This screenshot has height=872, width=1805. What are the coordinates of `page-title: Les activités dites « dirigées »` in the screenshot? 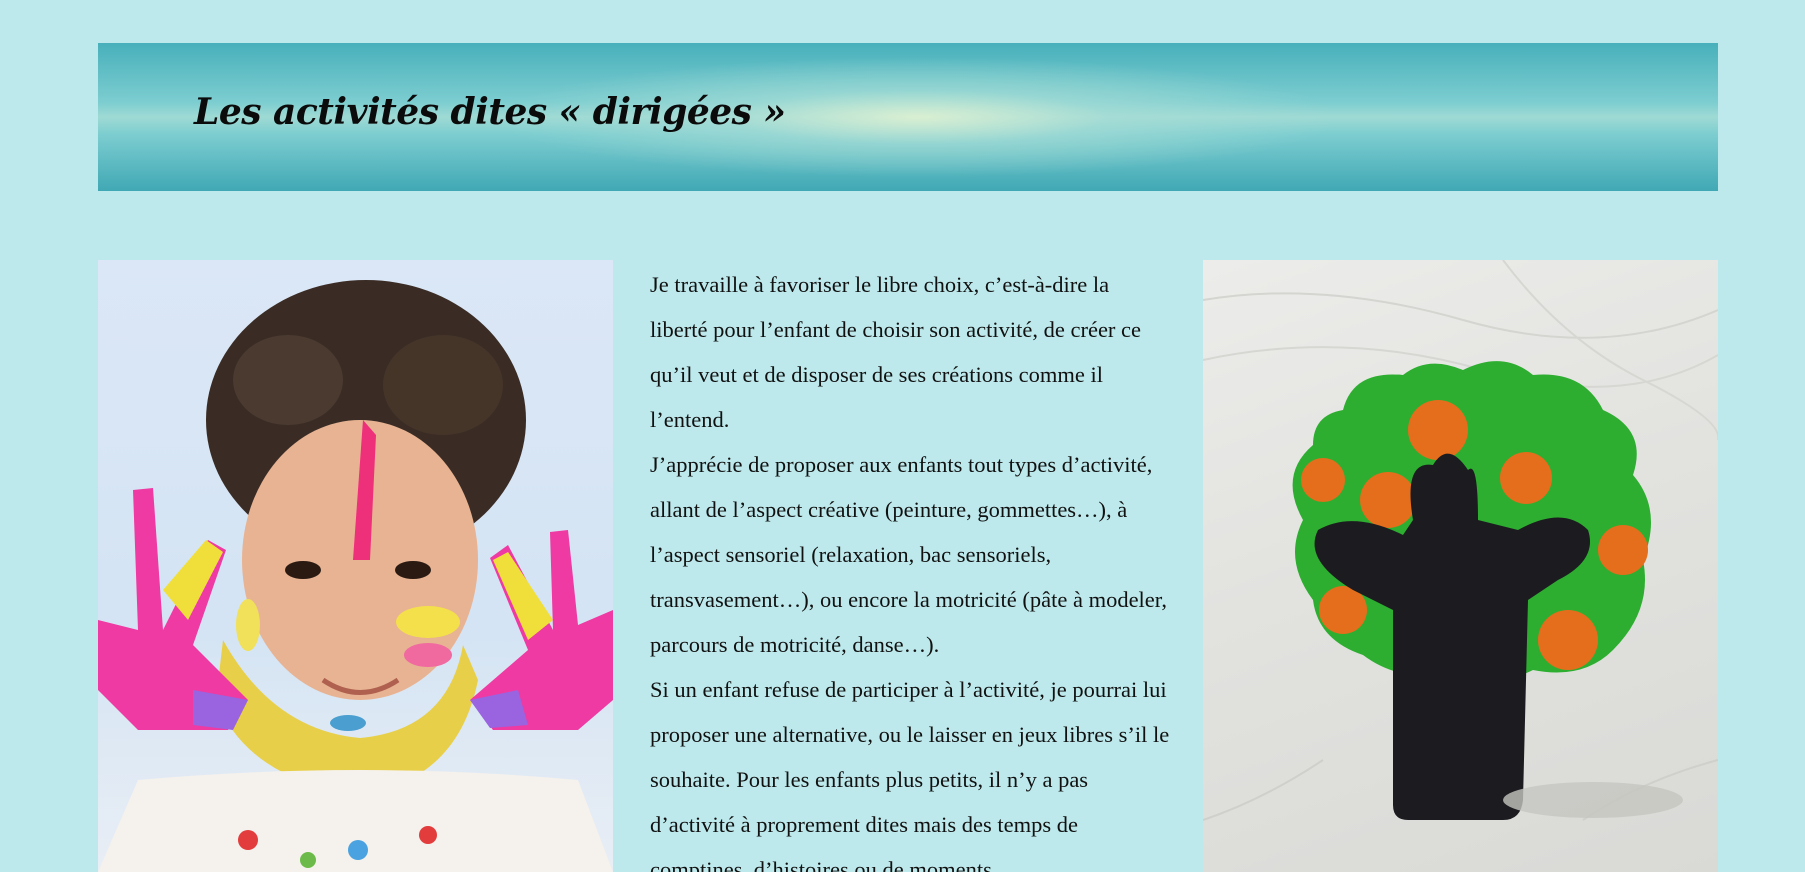 It's located at (490, 112).